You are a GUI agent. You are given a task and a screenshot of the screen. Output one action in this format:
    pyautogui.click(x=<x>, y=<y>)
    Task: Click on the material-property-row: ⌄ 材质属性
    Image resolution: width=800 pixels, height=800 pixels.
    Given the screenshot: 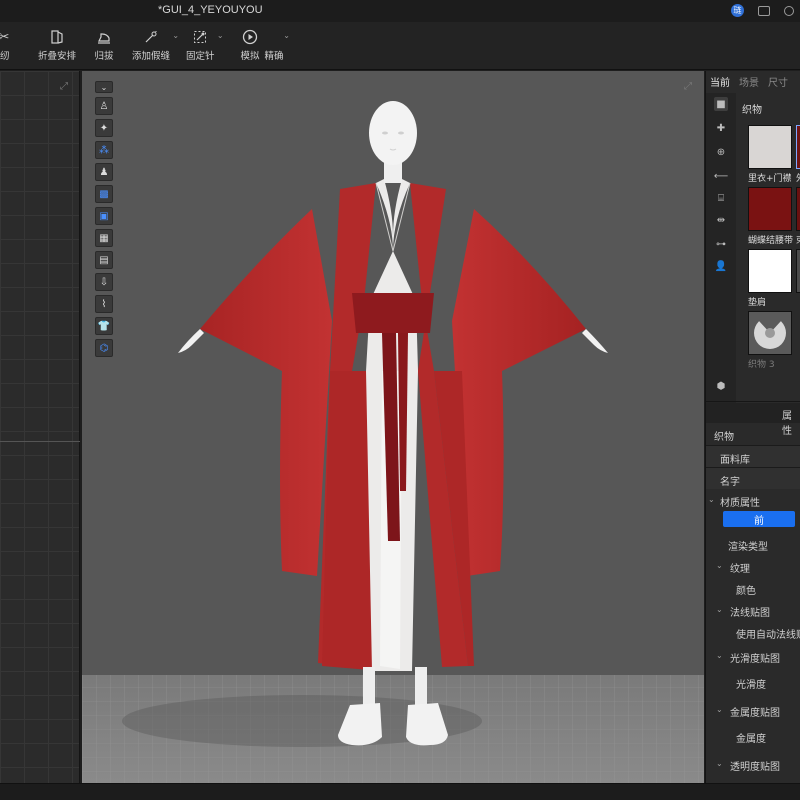 What is the action you would take?
    pyautogui.click(x=753, y=500)
    